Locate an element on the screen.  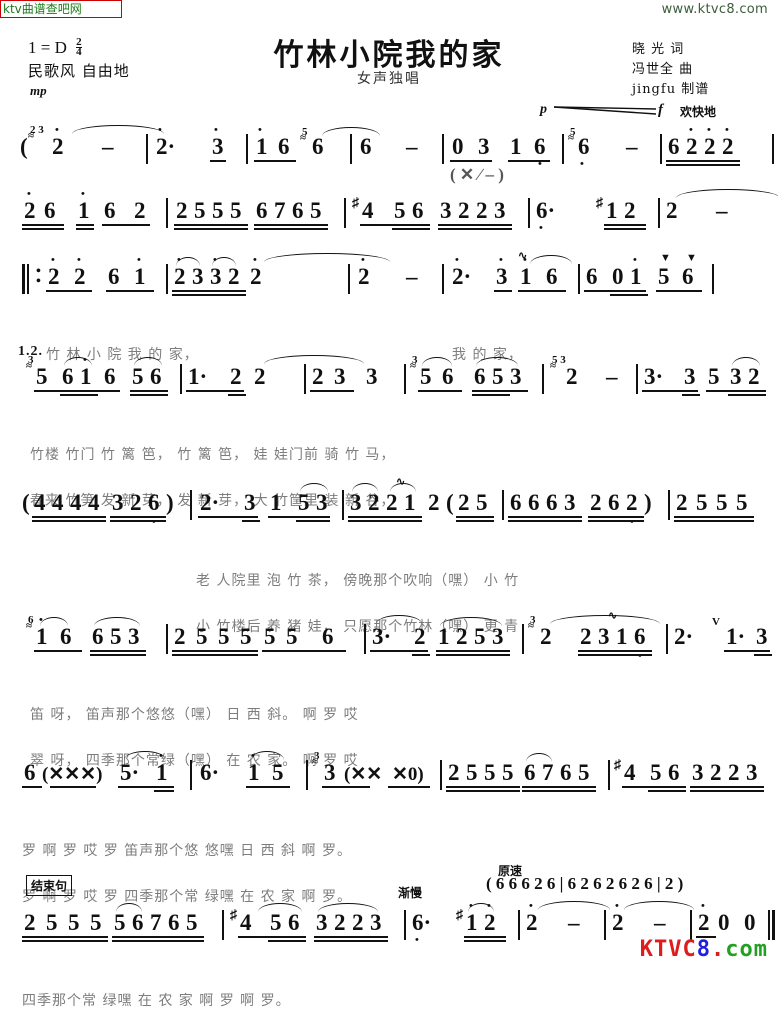
repeat-start-barline is located at coordinates (28, 279).